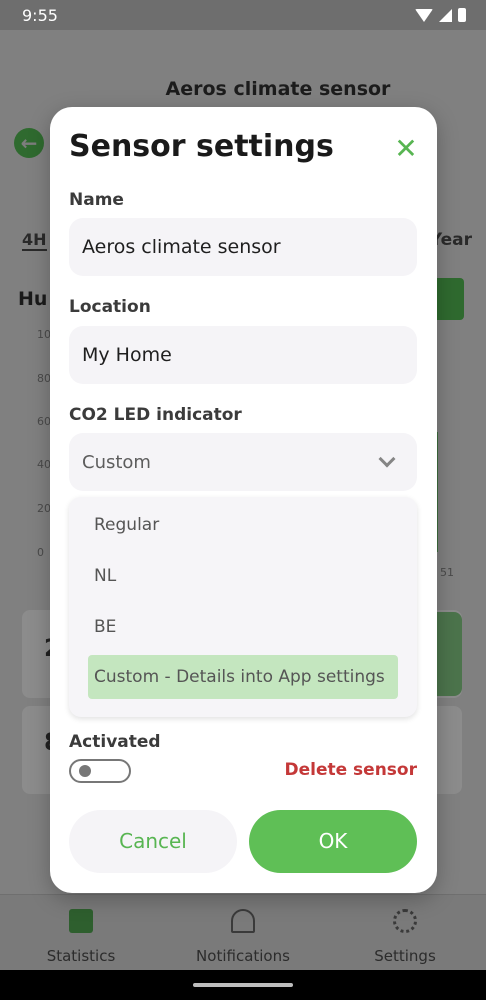 The image size is (486, 1000). I want to click on home-gesture-pill, so click(243, 985).